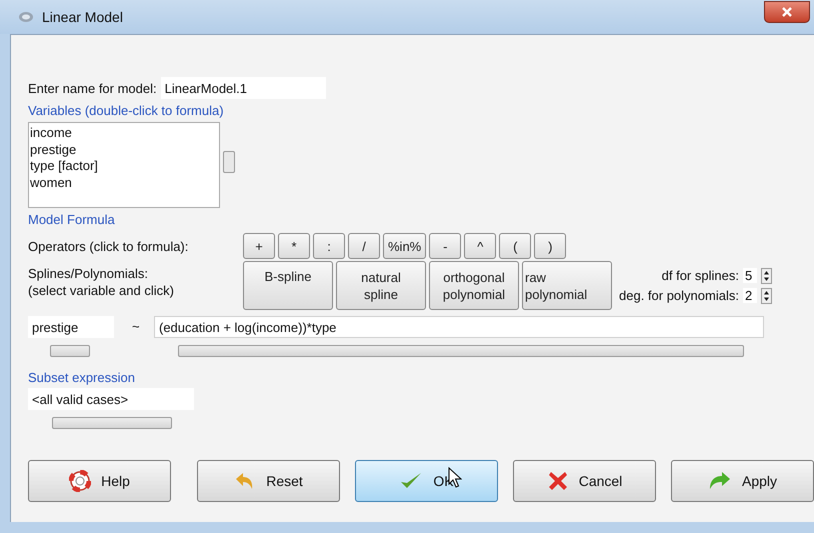 This screenshot has width=814, height=533. What do you see at coordinates (26, 17) in the screenshot?
I see `app-icon` at bounding box center [26, 17].